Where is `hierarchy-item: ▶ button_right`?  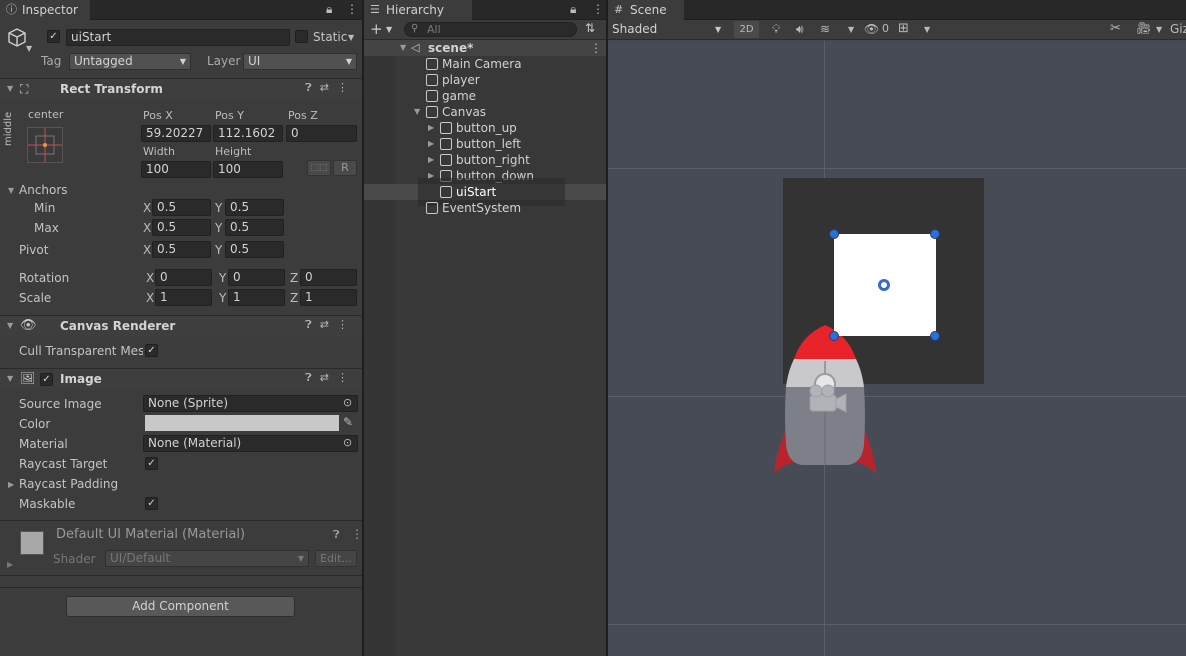 hierarchy-item: ▶ button_right is located at coordinates (485, 160).